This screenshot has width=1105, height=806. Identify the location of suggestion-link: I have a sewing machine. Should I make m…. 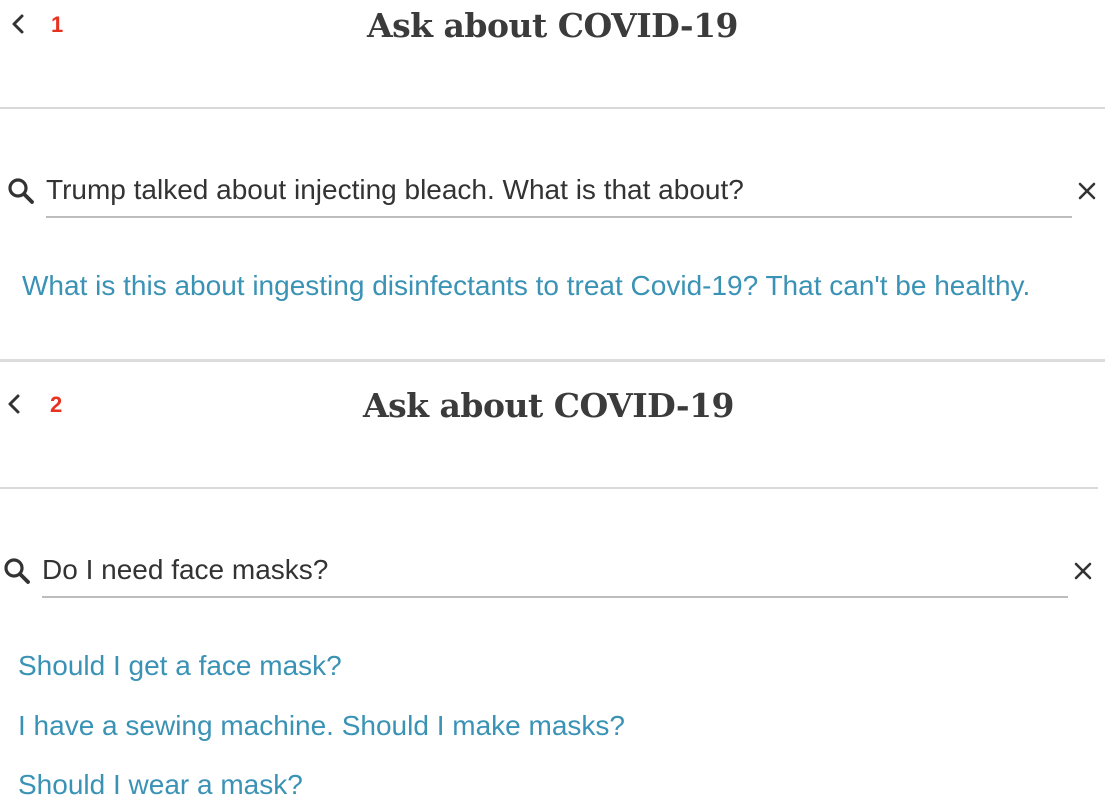
(321, 726).